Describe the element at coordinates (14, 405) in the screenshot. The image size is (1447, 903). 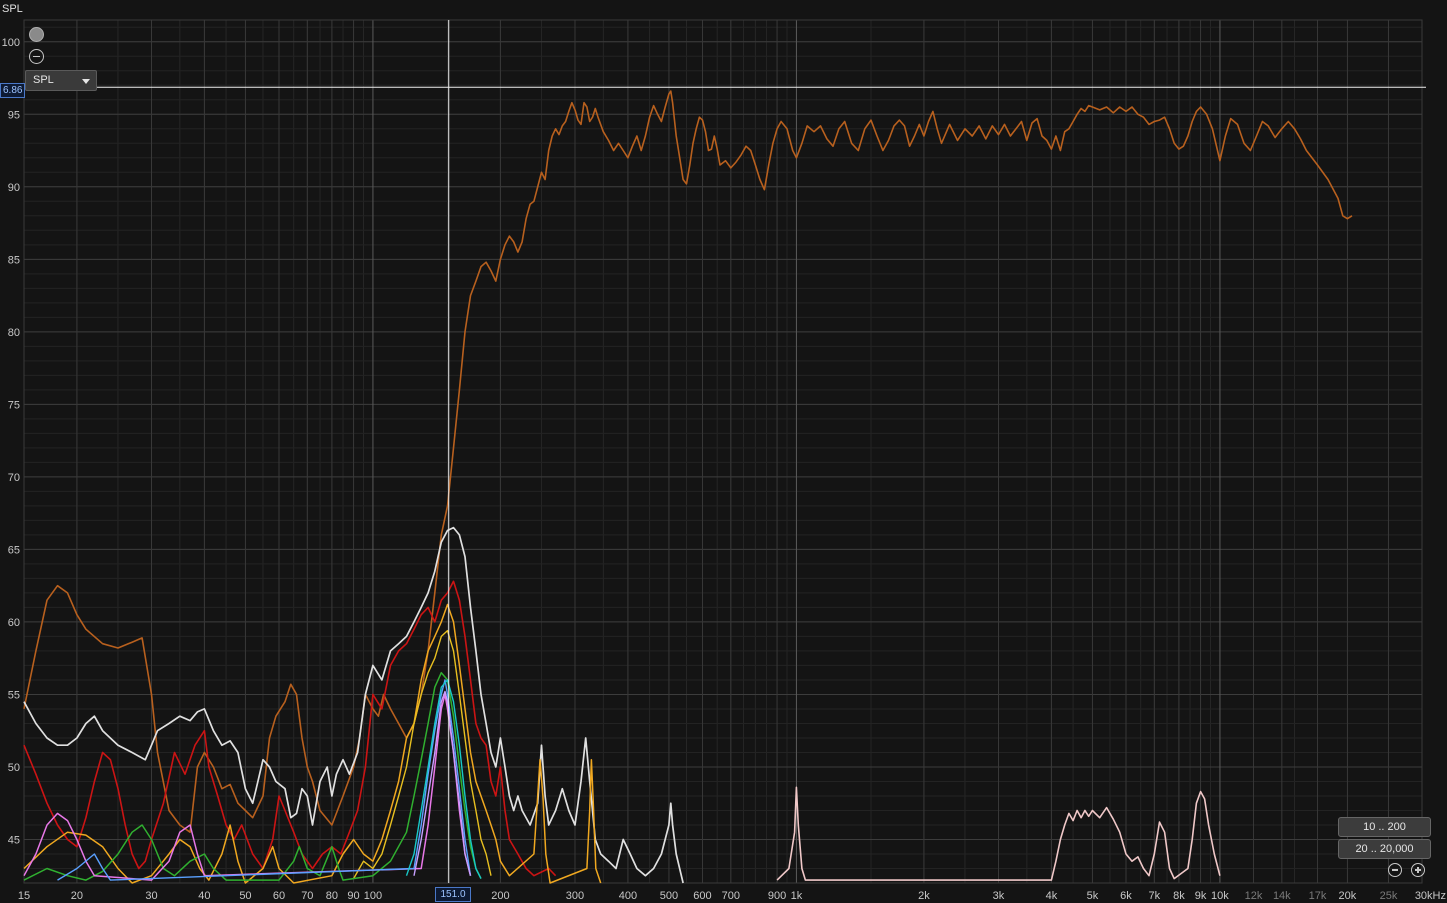
I see `y-tick-label: 75` at that location.